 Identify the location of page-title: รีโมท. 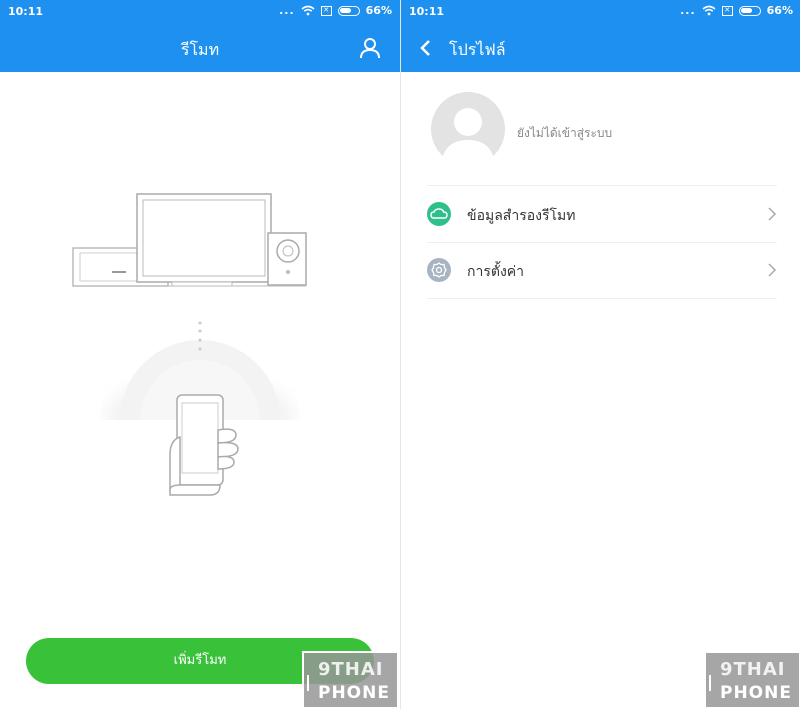
(200, 49).